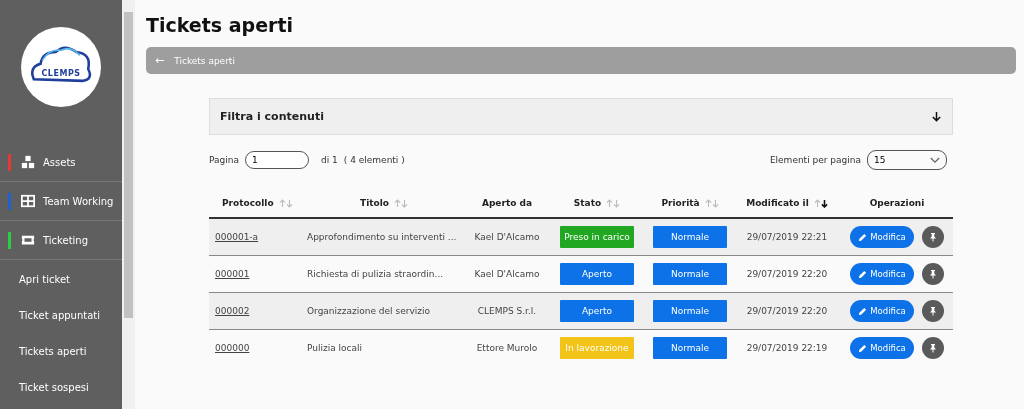 The width and height of the screenshot is (1024, 409). Describe the element at coordinates (28, 201) in the screenshot. I see `grid-icon` at that location.